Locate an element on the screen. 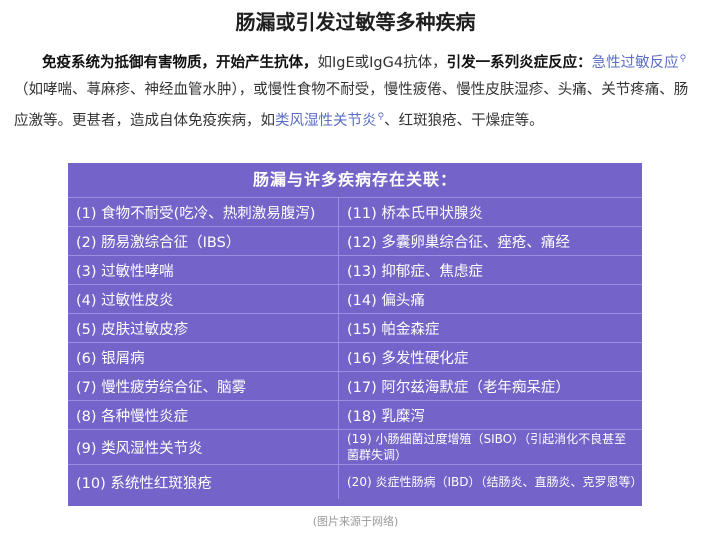 The width and height of the screenshot is (711, 538). table-row: (1) 食物不耐受(吃冷、热刺激易腹泻) (11) 桥本氏甲状腺炎 is located at coordinates (355, 212).